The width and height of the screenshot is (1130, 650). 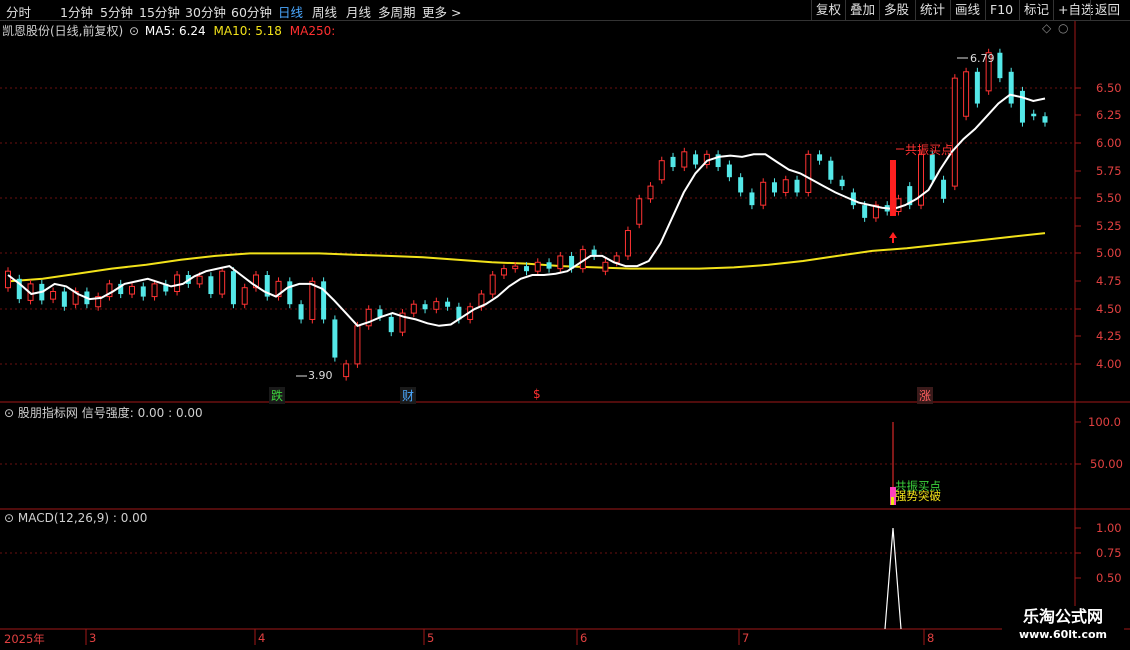 What do you see at coordinates (1109, 115) in the screenshot?
I see `y-tick: 6.25` at bounding box center [1109, 115].